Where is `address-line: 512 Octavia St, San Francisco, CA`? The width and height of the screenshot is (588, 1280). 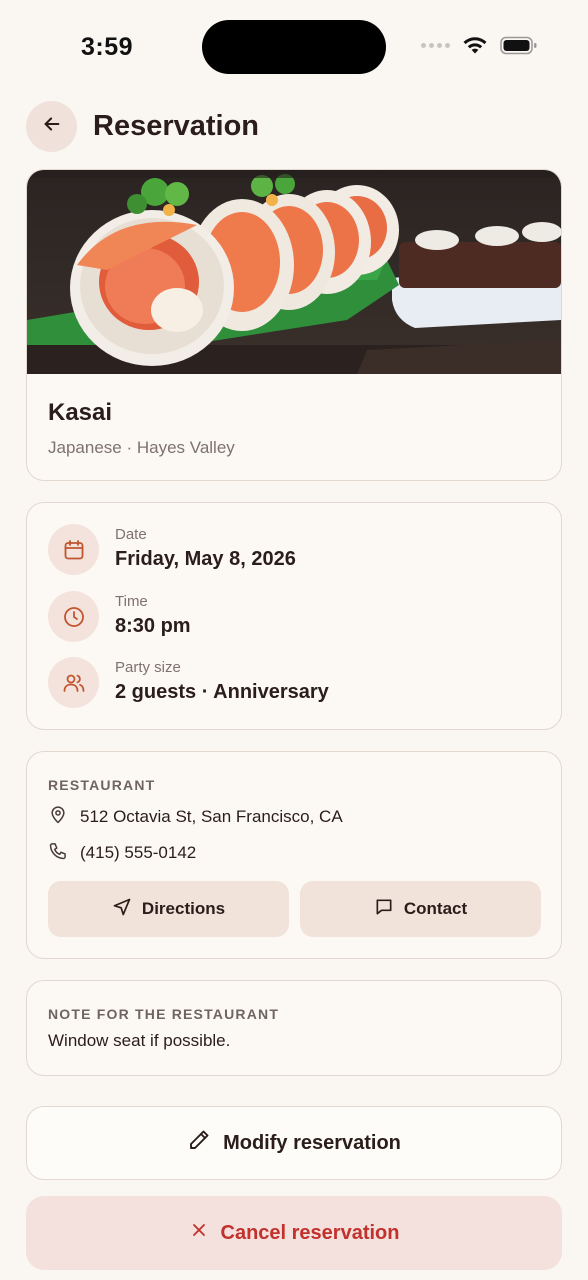 address-line: 512 Octavia St, San Francisco, CA is located at coordinates (195, 817).